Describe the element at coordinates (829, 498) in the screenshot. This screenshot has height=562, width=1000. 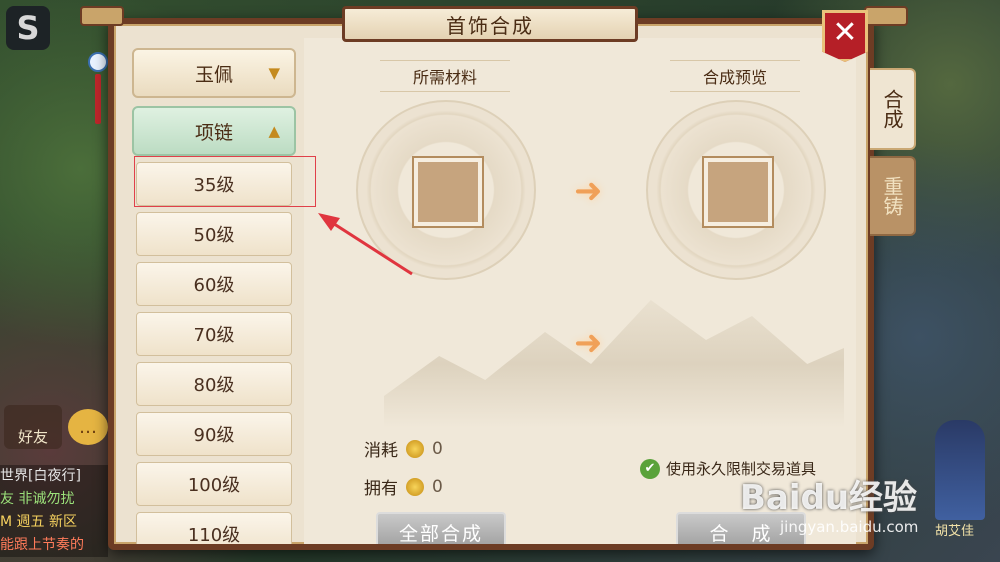
I see `watermark-brand: Baidu经验` at that location.